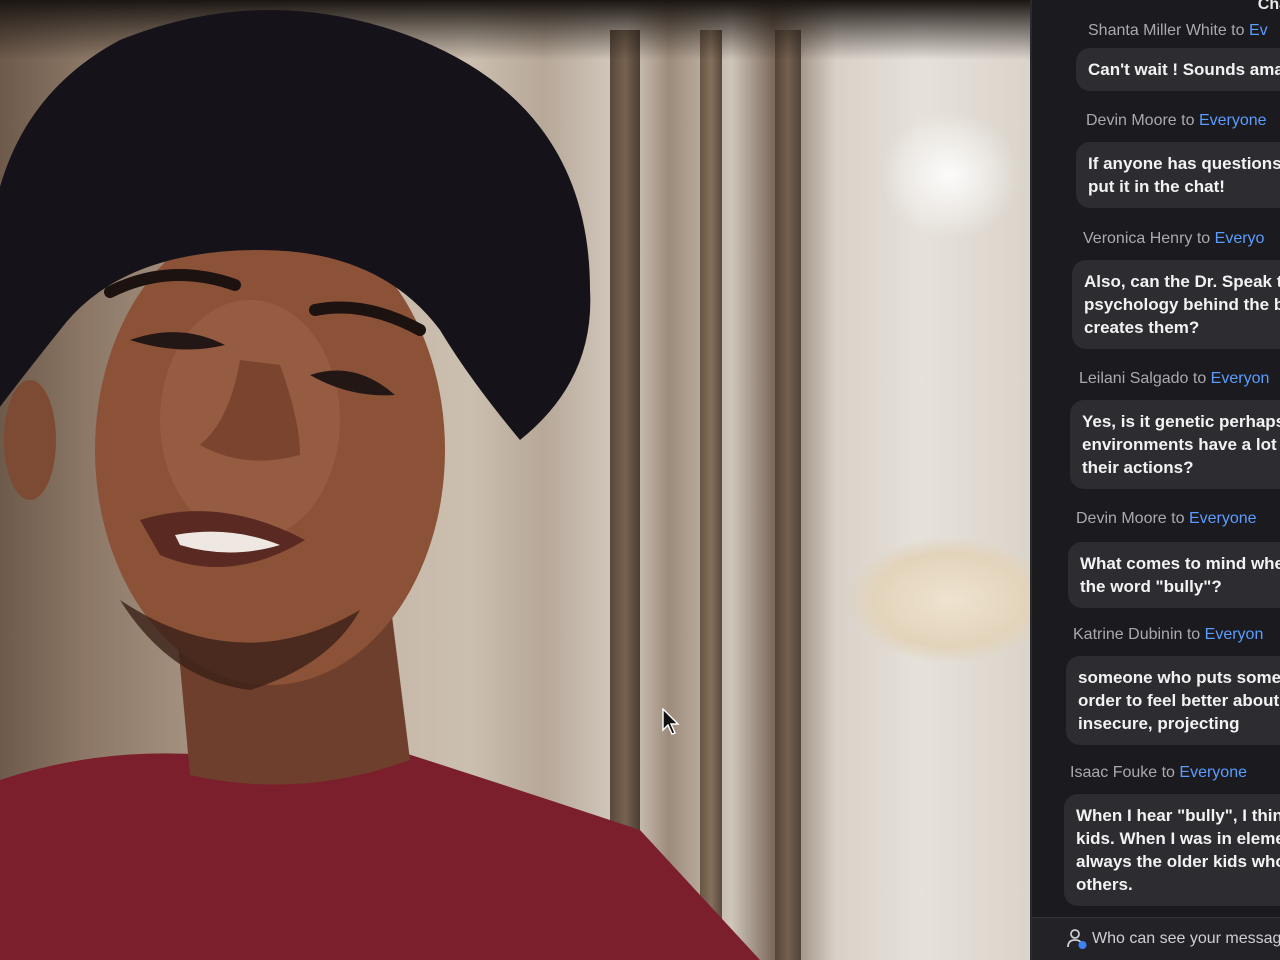 This screenshot has width=1280, height=960. I want to click on recipient-name: Ev, so click(1258, 30).